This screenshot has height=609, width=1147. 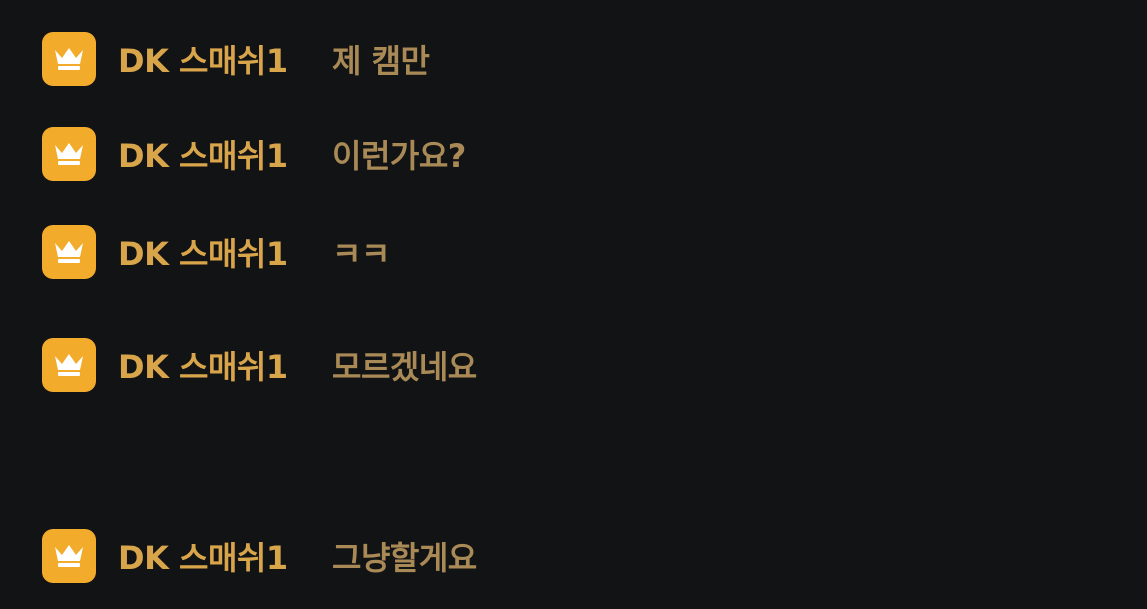 I want to click on chat-message-text: ㅋㅋ, so click(x=361, y=254).